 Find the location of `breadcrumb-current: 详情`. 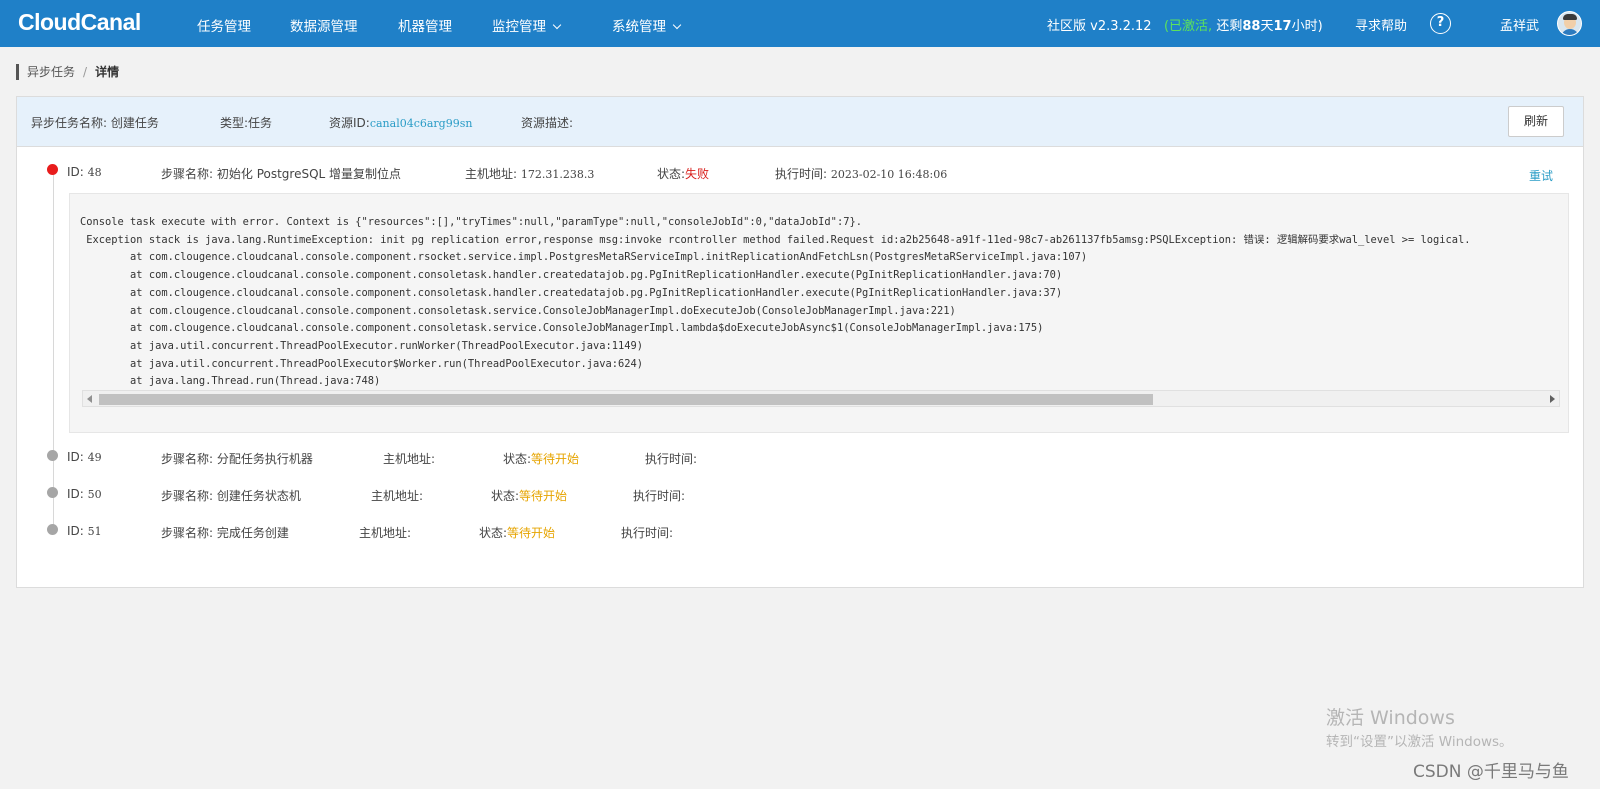

breadcrumb-current: 详情 is located at coordinates (107, 72).